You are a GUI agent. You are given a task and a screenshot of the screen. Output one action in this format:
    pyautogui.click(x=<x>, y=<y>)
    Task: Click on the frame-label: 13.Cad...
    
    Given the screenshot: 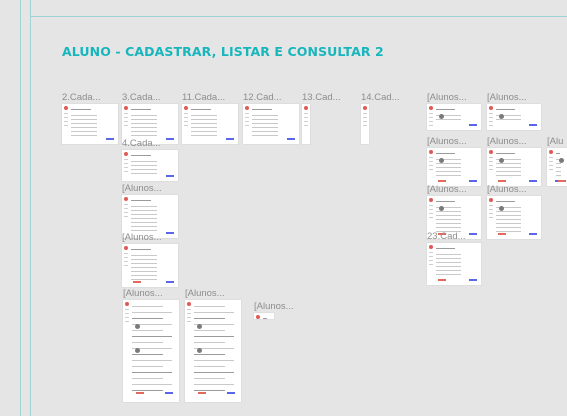 What is the action you would take?
    pyautogui.click(x=321, y=97)
    